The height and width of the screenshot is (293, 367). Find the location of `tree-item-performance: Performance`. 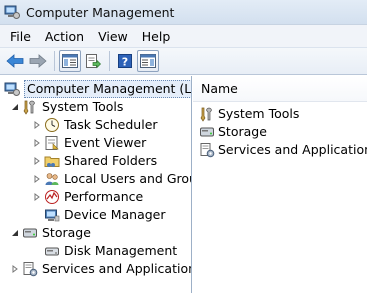

tree-item-performance: Performance is located at coordinates (87, 197).